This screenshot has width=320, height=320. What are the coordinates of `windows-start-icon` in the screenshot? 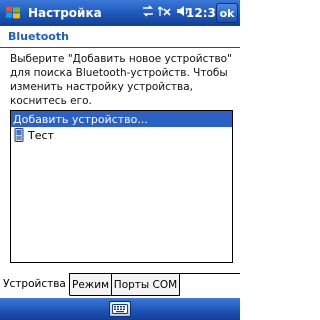 It's located at (13, 12).